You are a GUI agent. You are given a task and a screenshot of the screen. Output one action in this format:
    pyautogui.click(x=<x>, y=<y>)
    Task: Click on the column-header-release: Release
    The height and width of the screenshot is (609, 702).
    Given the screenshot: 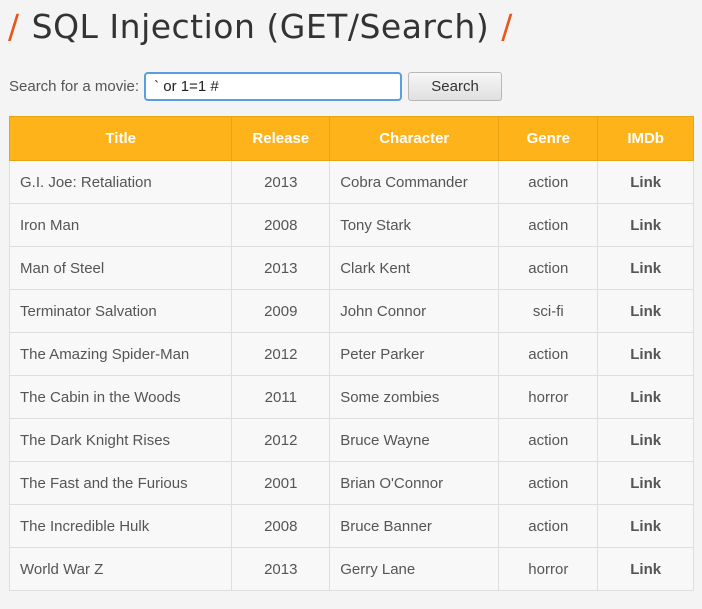 What is the action you would take?
    pyautogui.click(x=281, y=138)
    